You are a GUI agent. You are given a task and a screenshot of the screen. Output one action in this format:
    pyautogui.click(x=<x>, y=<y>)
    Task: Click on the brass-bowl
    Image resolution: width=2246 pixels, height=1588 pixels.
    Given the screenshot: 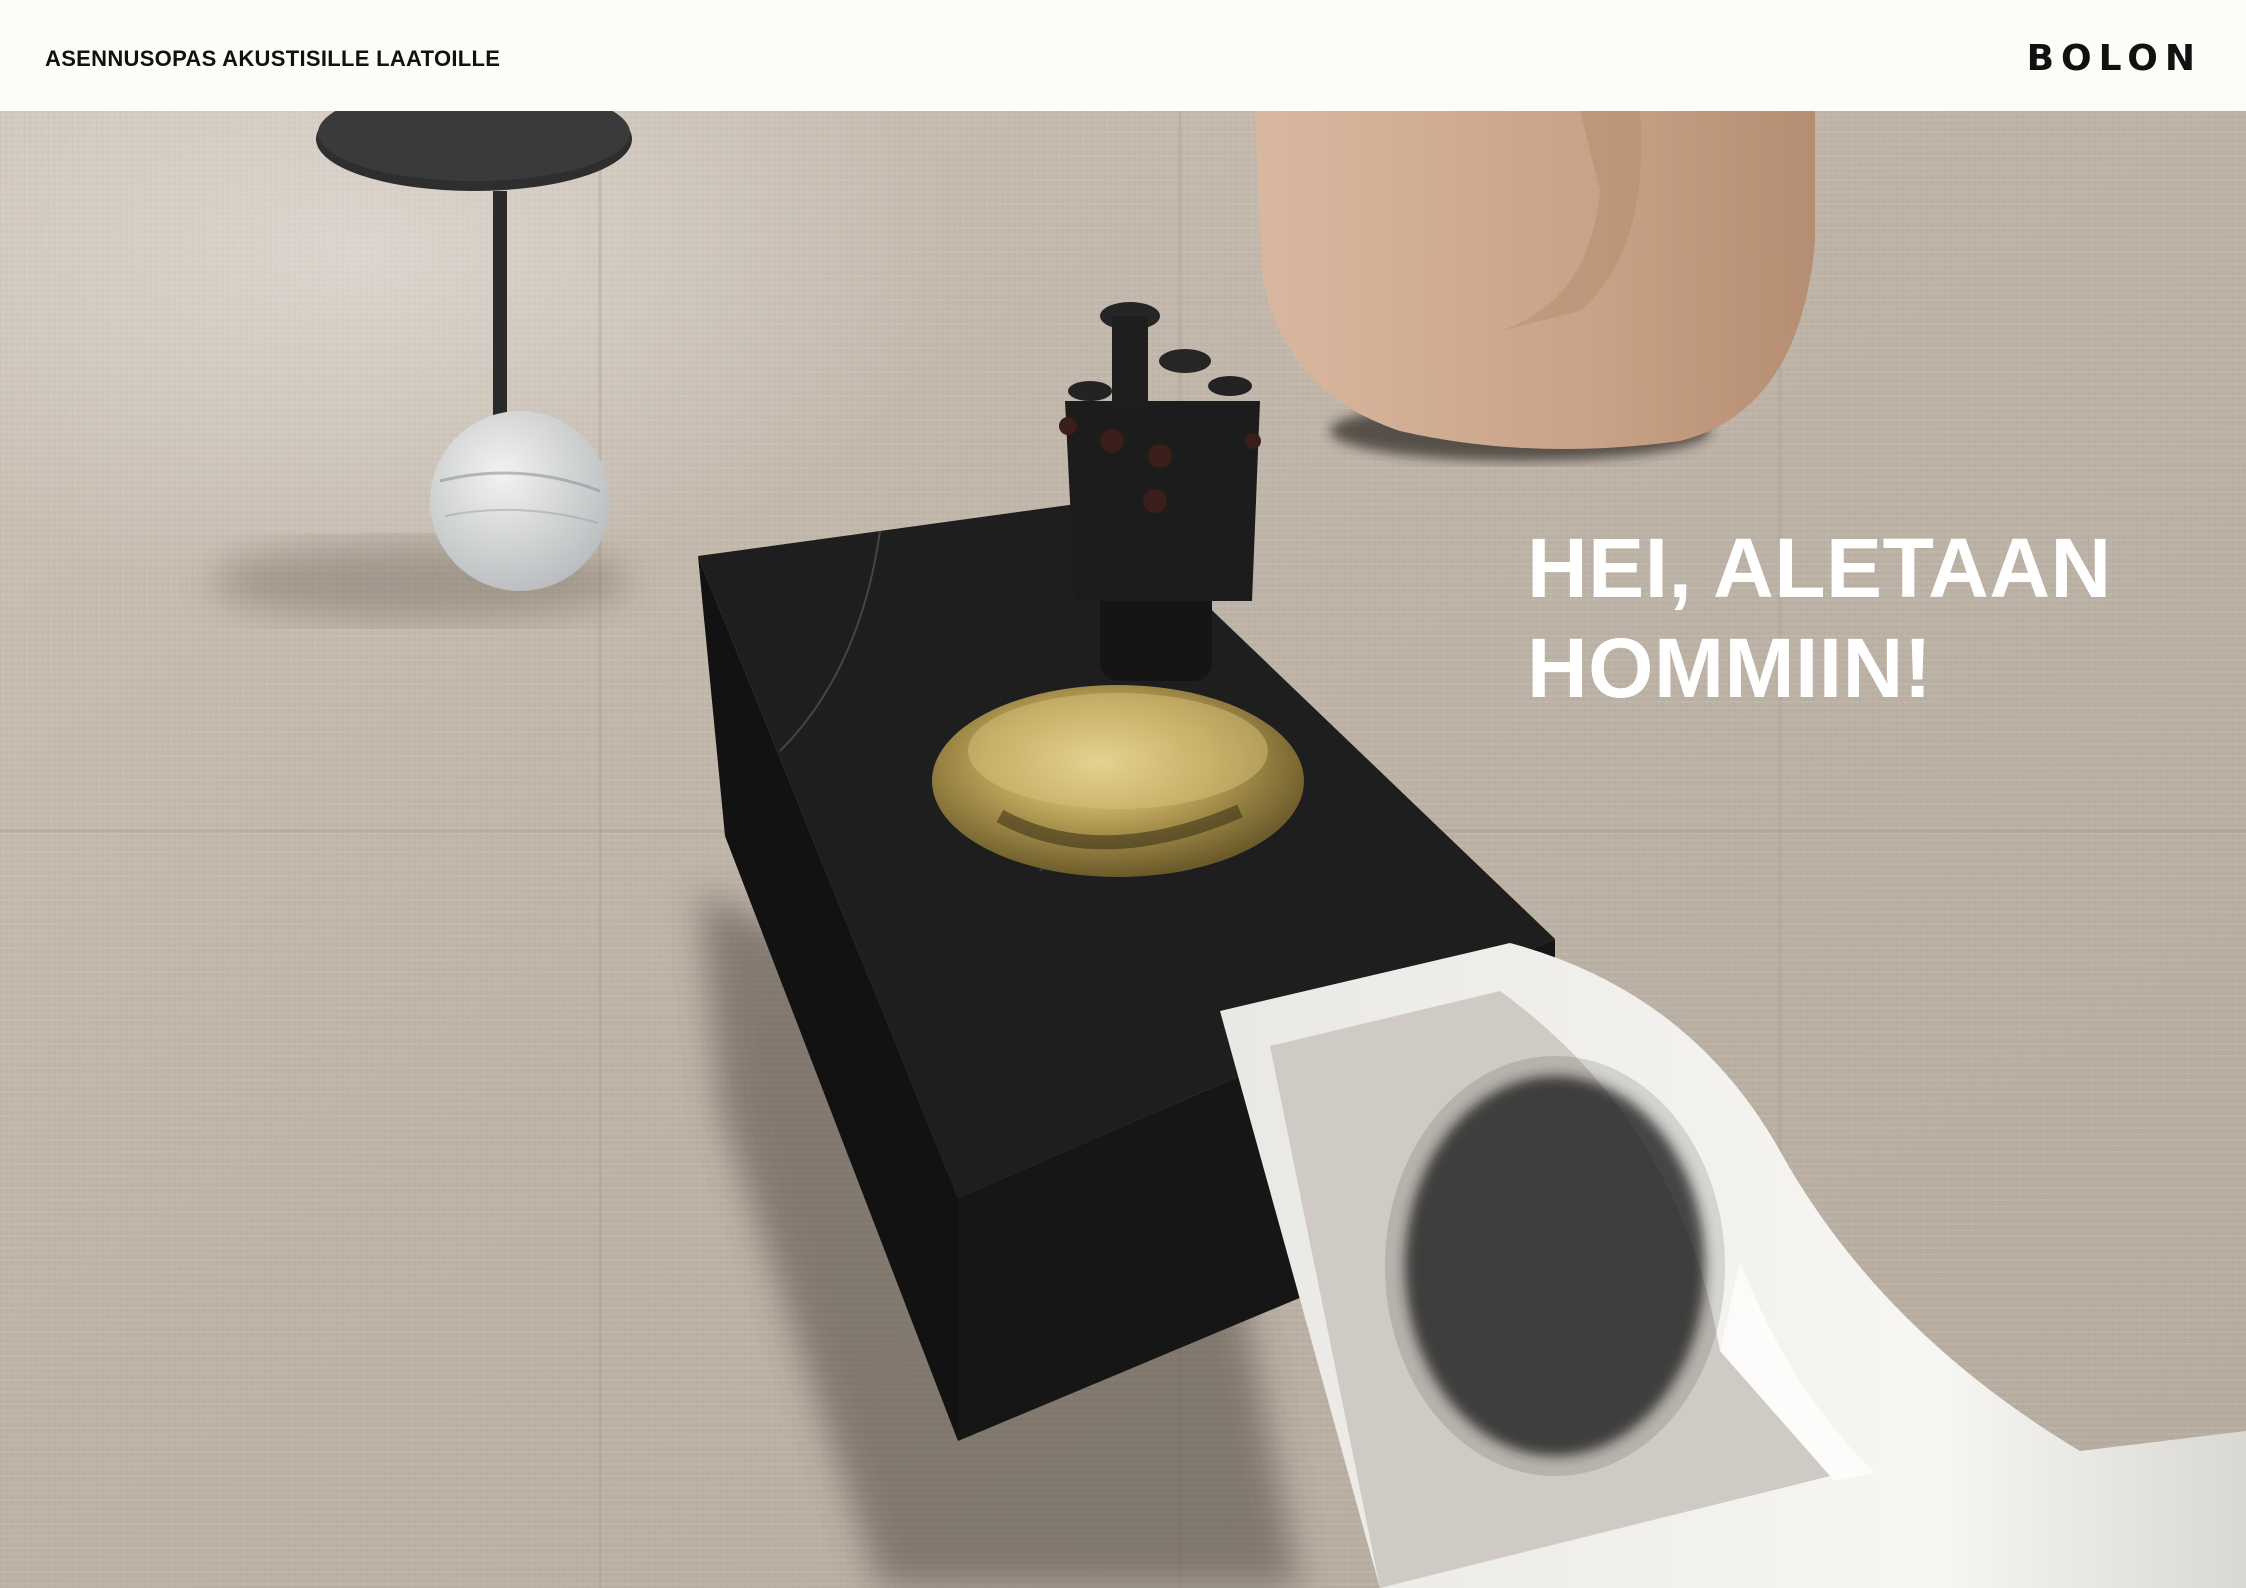 What is the action you would take?
    pyautogui.click(x=1118, y=781)
    